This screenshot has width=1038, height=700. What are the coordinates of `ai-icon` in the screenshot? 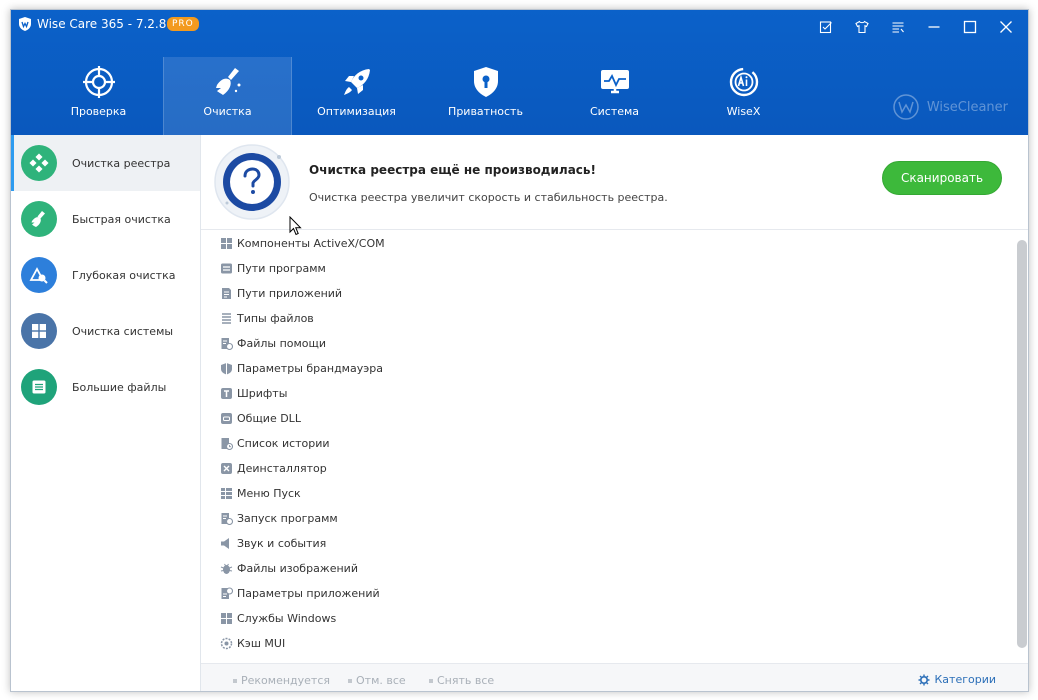 It's located at (743, 82).